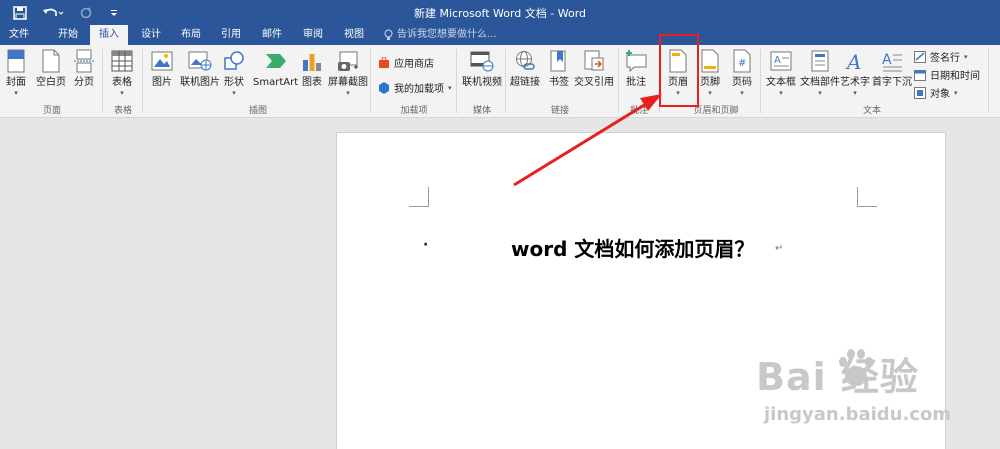 The image size is (1000, 449). What do you see at coordinates (68, 35) in the screenshot?
I see `tab-home: 开始` at bounding box center [68, 35].